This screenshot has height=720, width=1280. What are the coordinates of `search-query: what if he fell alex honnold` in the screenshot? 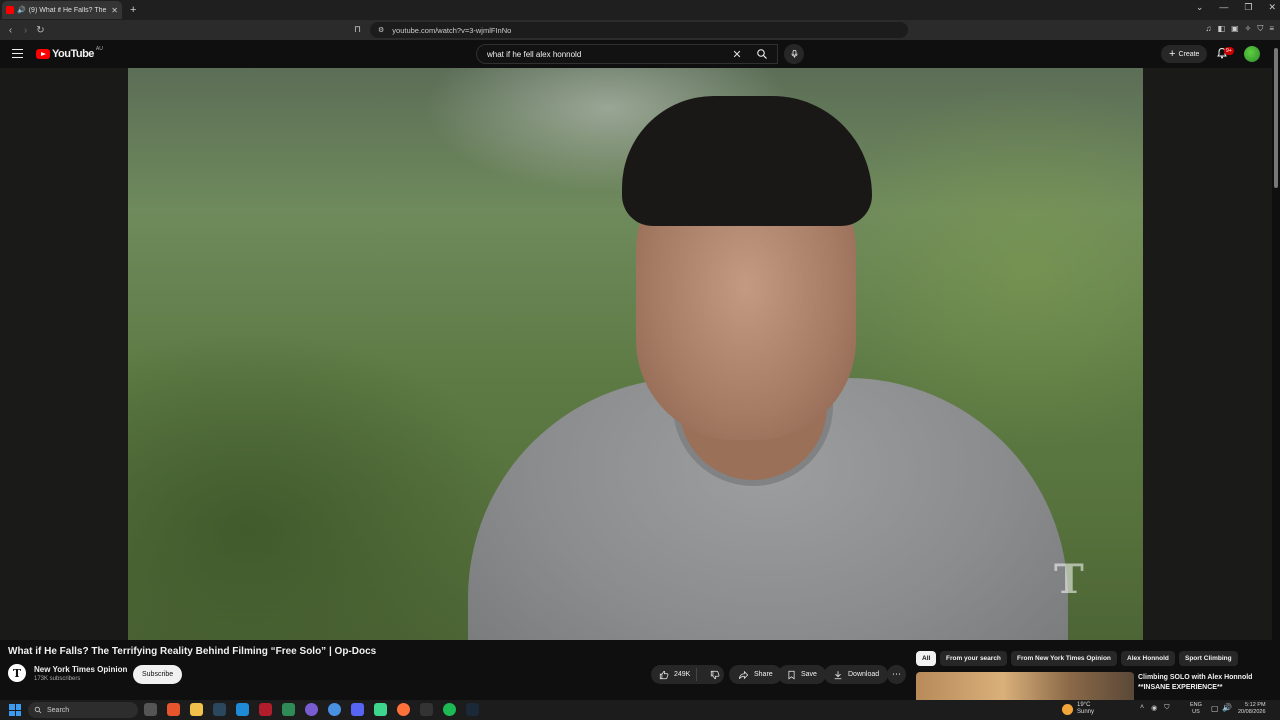 It's located at (534, 54).